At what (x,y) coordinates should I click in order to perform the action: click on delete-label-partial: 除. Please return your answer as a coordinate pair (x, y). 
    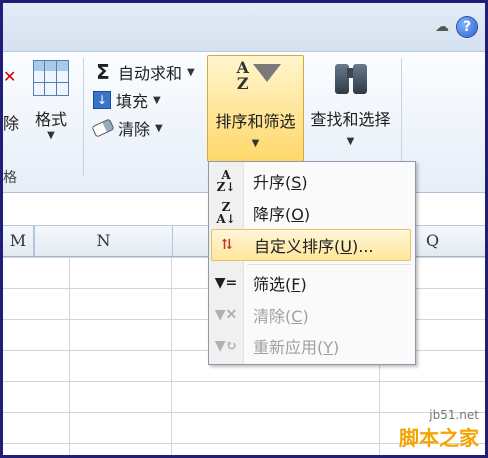
    Looking at the image, I should click on (11, 123).